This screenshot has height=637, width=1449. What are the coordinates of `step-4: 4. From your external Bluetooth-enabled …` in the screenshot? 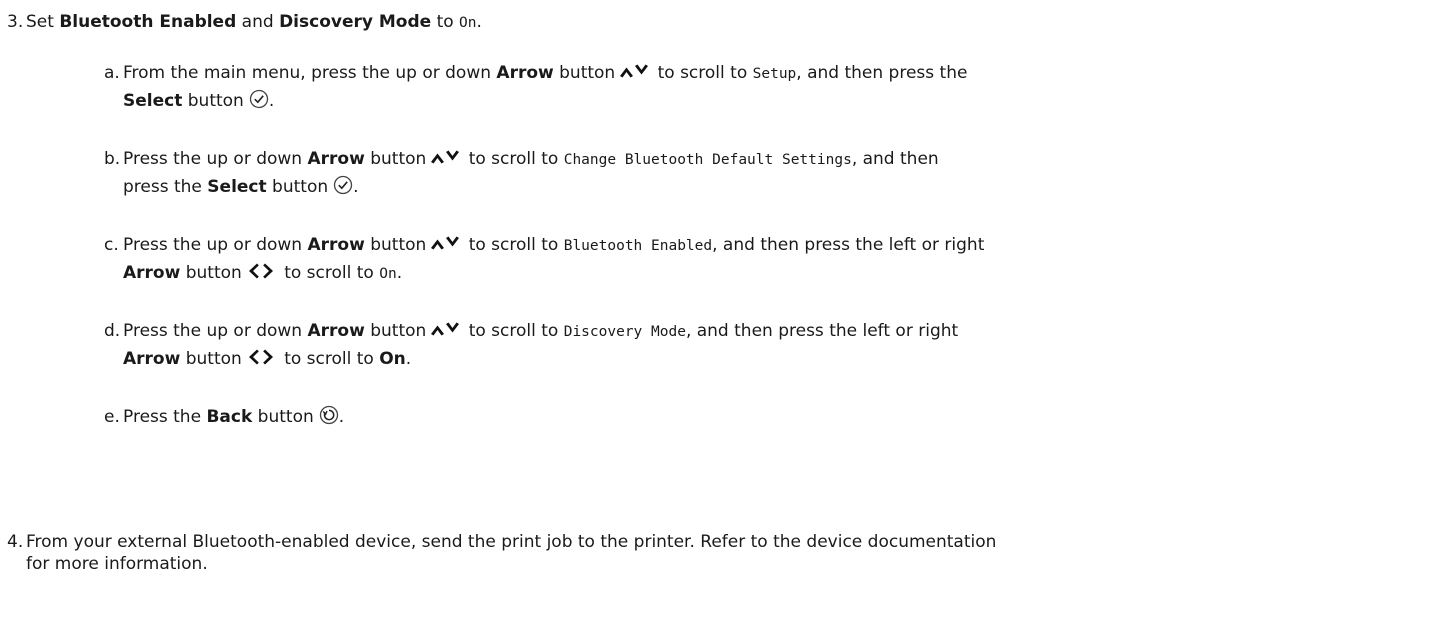 It's located at (724, 553).